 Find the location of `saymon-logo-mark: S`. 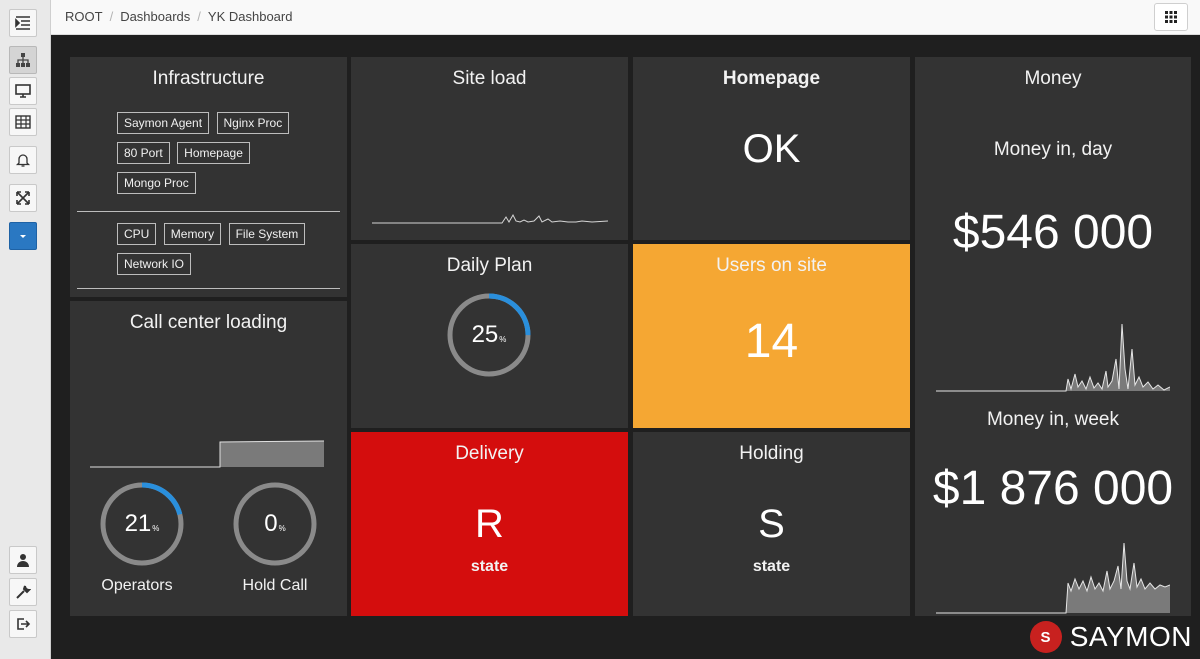

saymon-logo-mark: S is located at coordinates (1045, 637).